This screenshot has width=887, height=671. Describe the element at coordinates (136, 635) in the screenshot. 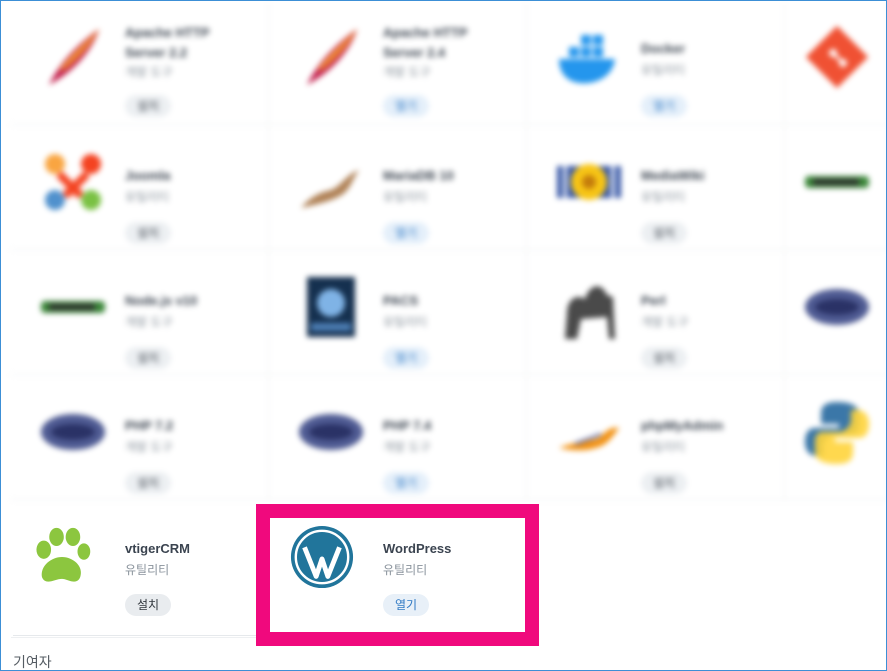

I see `divider` at that location.